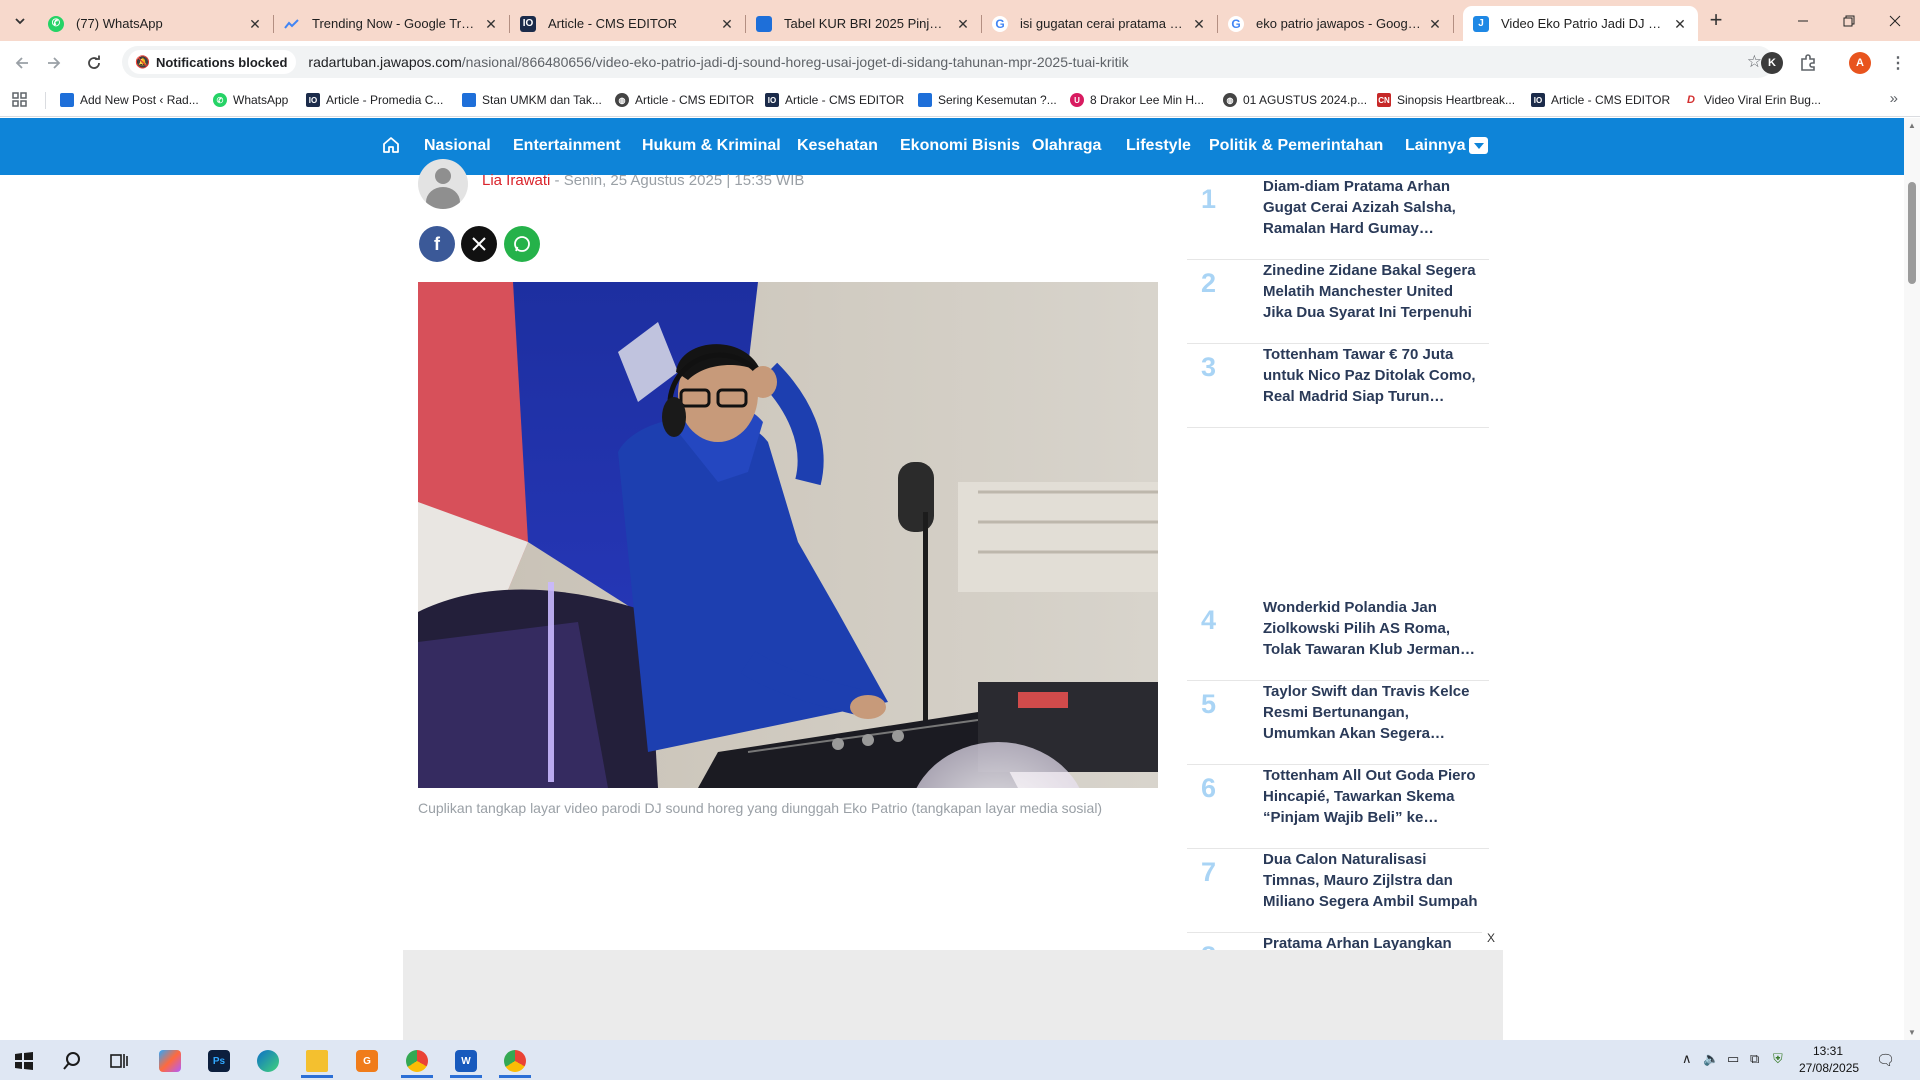 The image size is (1920, 1080). What do you see at coordinates (1100, 23) in the screenshot?
I see `tab-google-search-1: G isi gugatan cerai pratama arhan ✕` at bounding box center [1100, 23].